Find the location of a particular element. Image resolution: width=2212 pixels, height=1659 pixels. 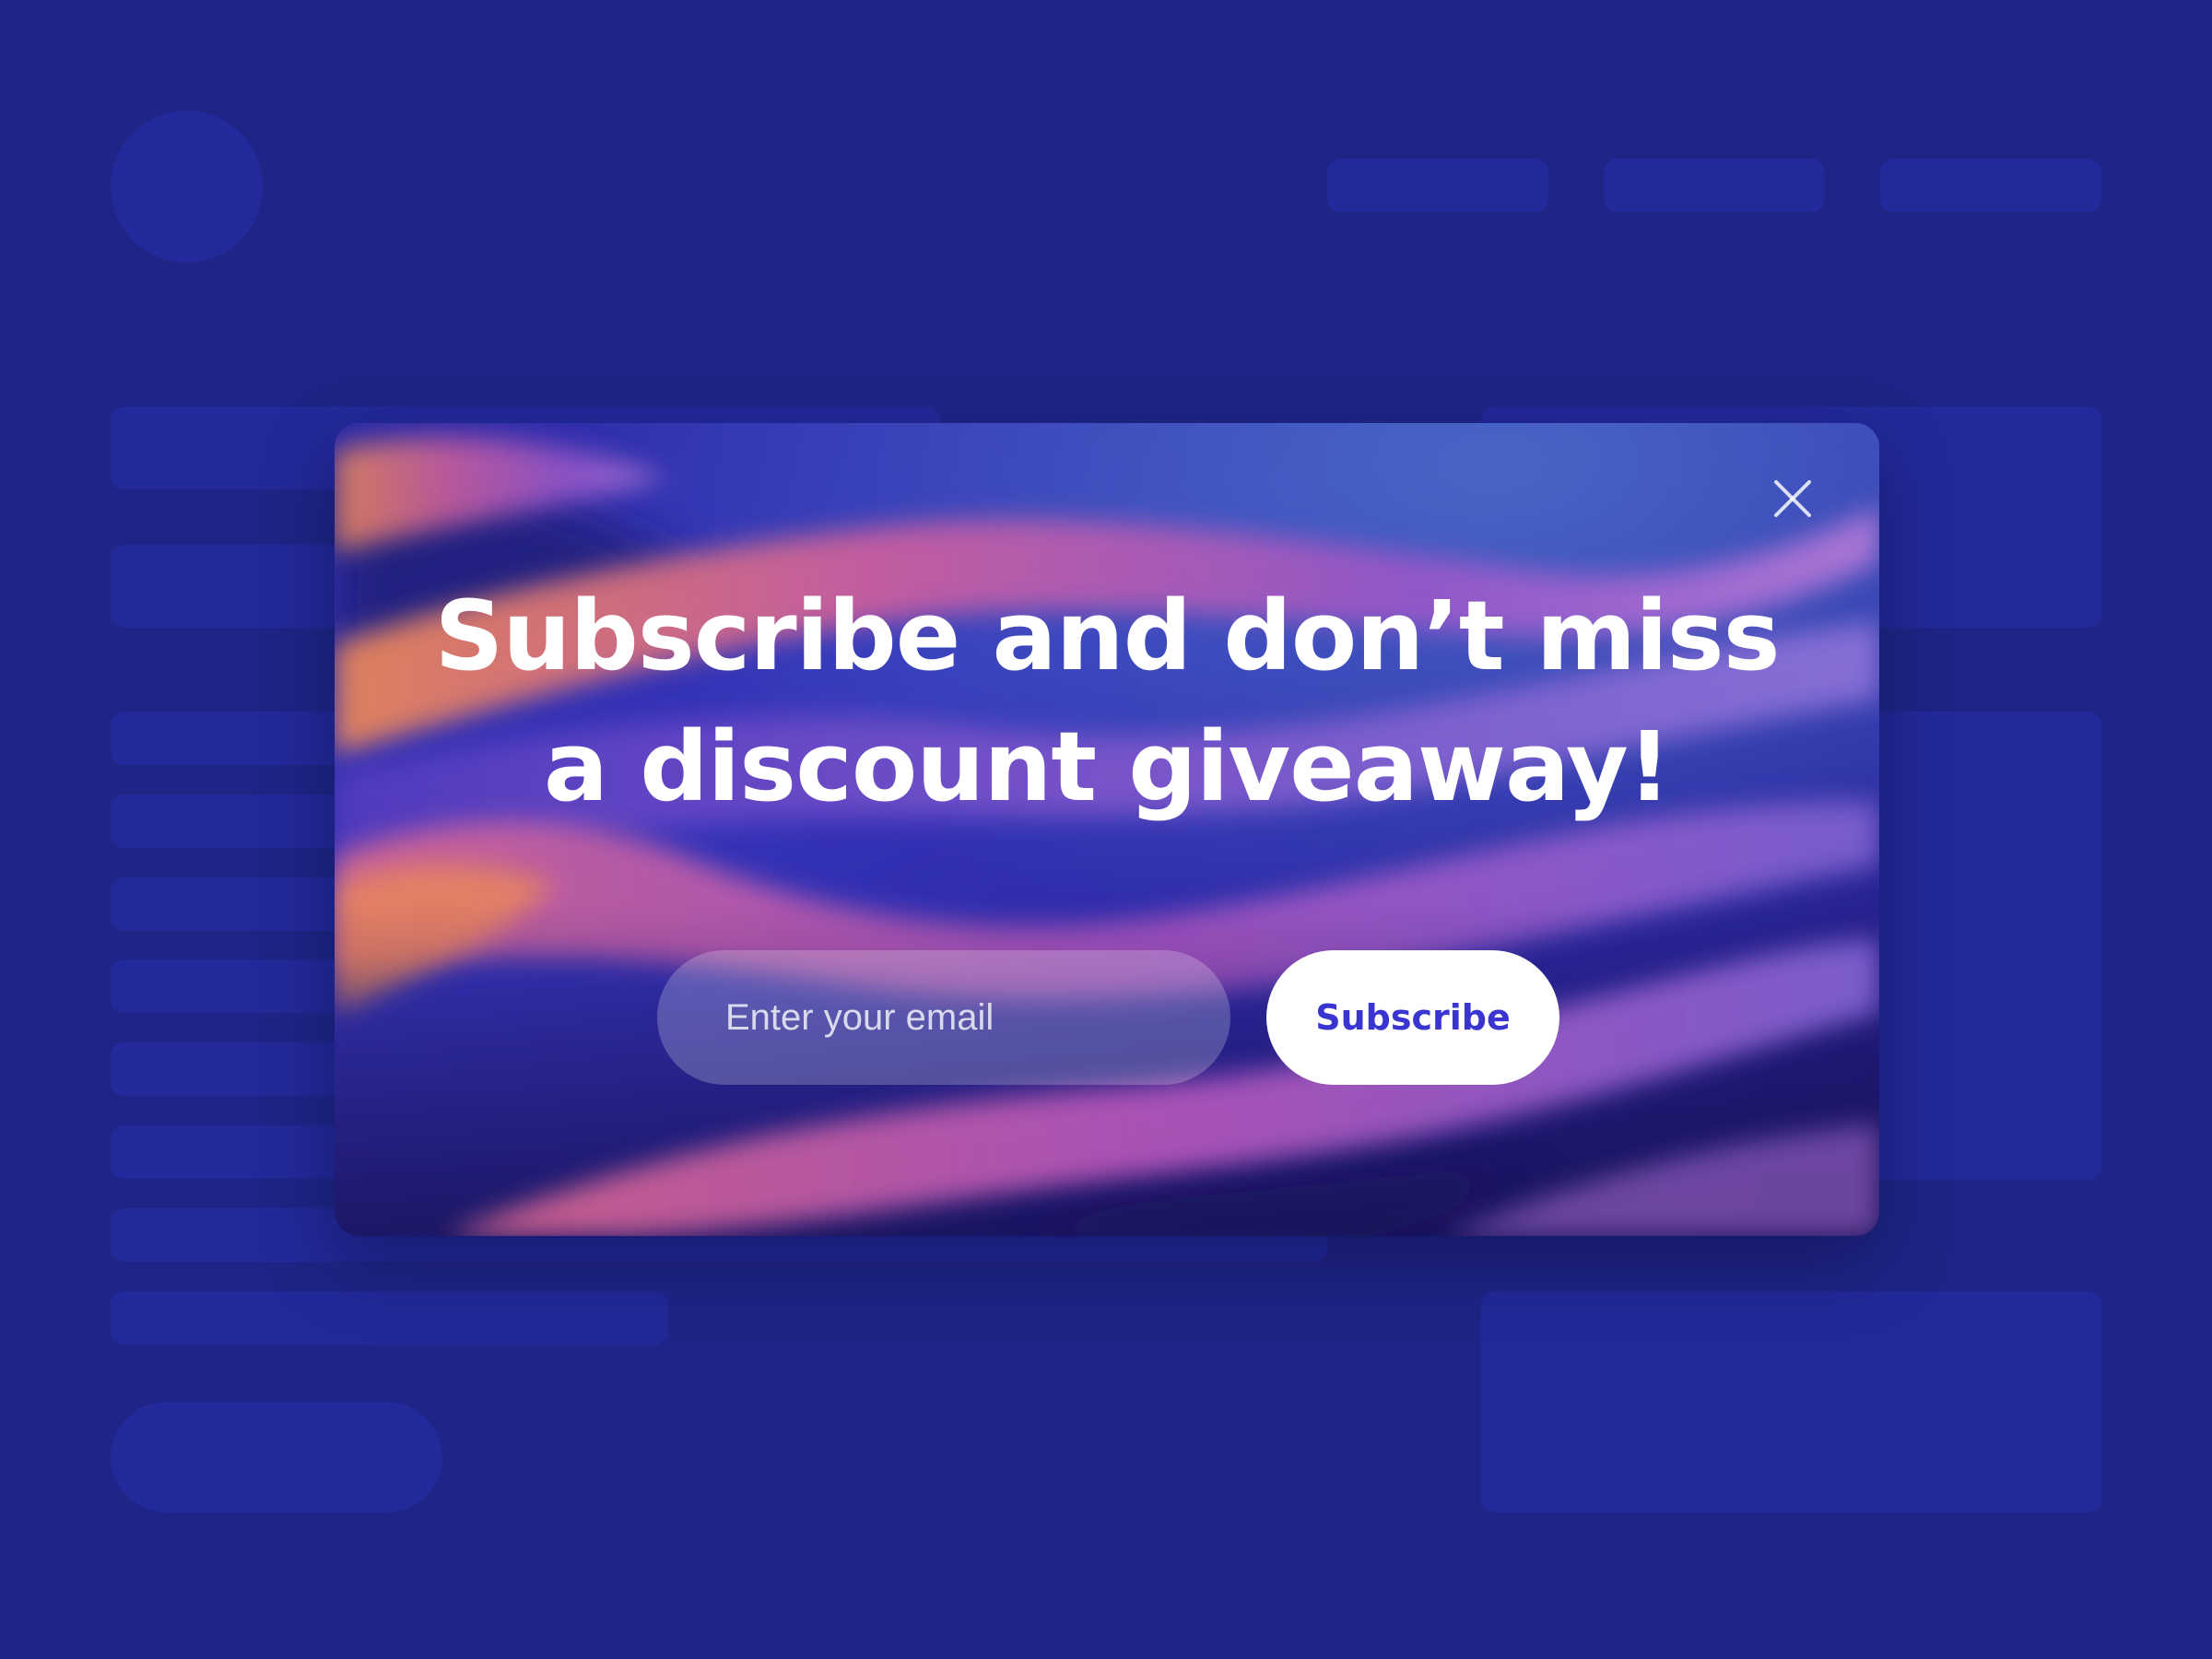

card-placeholder is located at coordinates (1791, 1401).